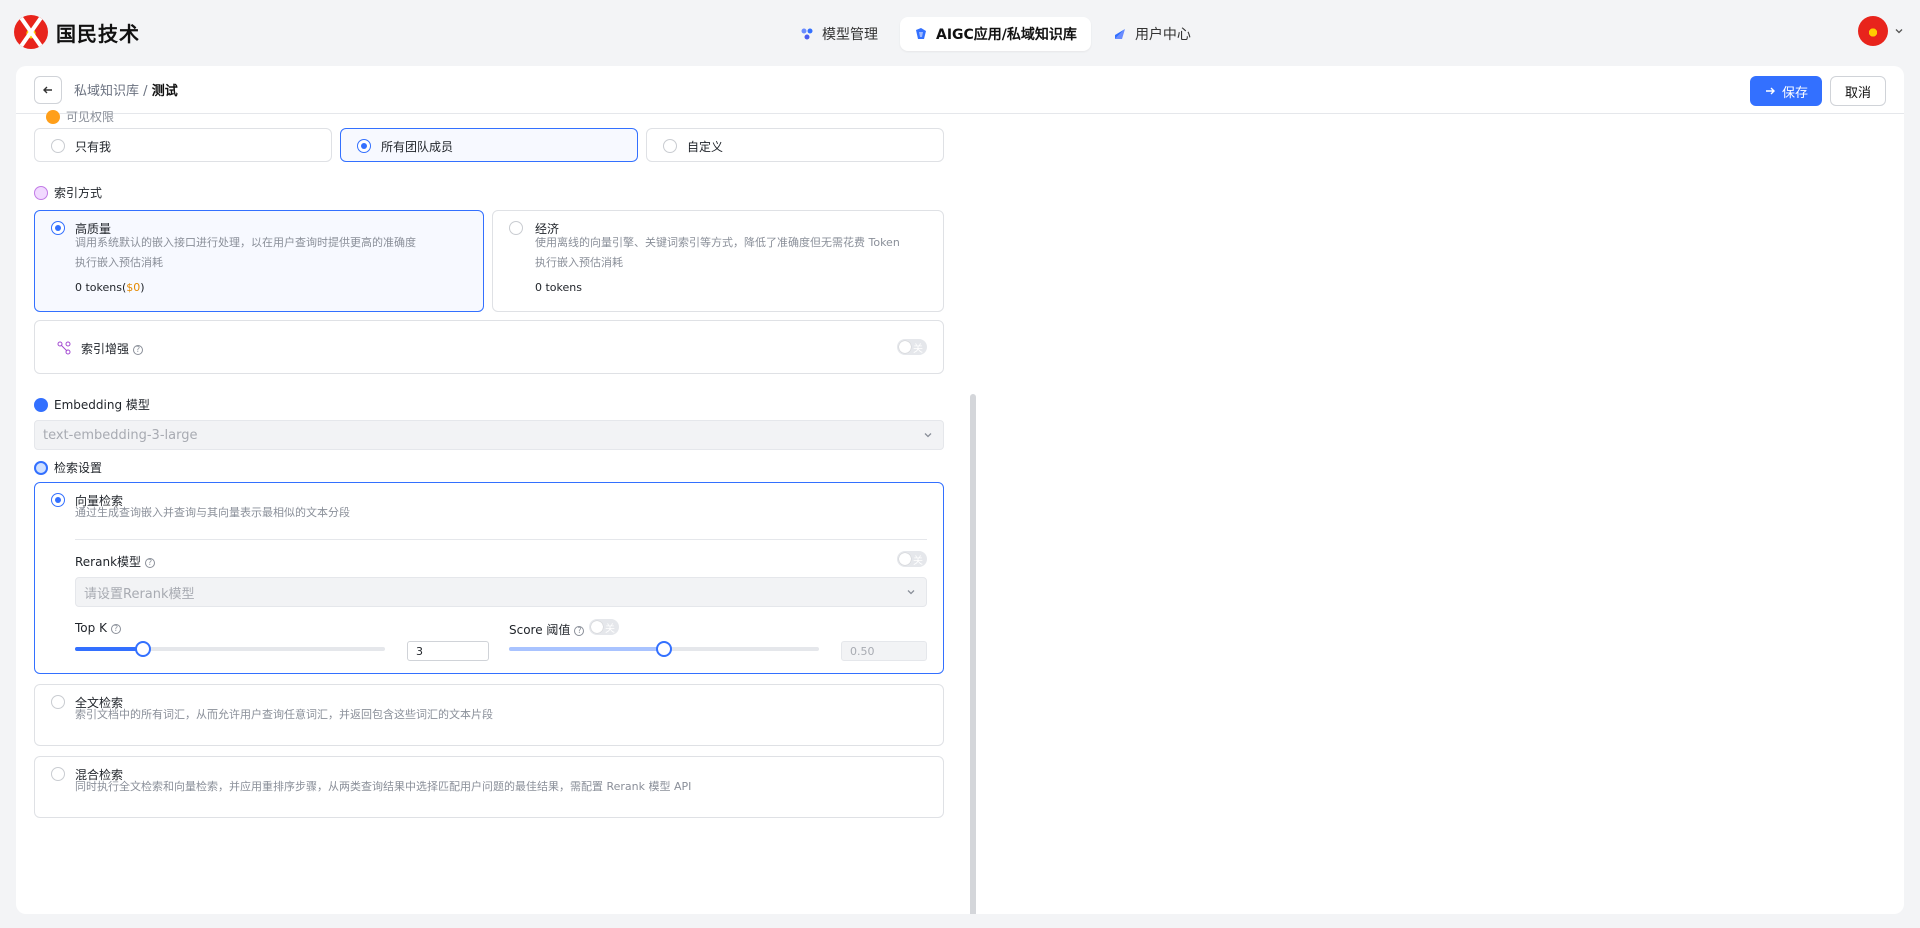  I want to click on logo-icon, so click(31, 32).